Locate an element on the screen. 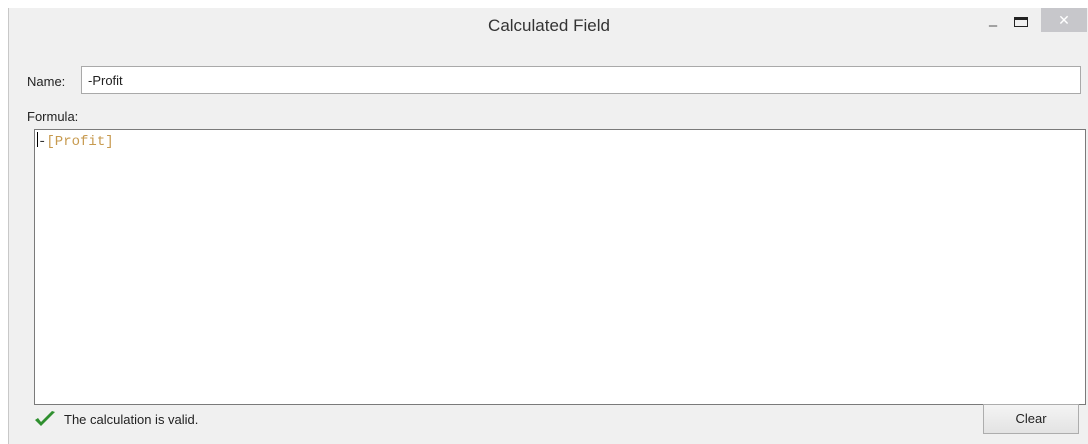 The width and height of the screenshot is (1088, 444). formula-label: Formula: is located at coordinates (53, 116).